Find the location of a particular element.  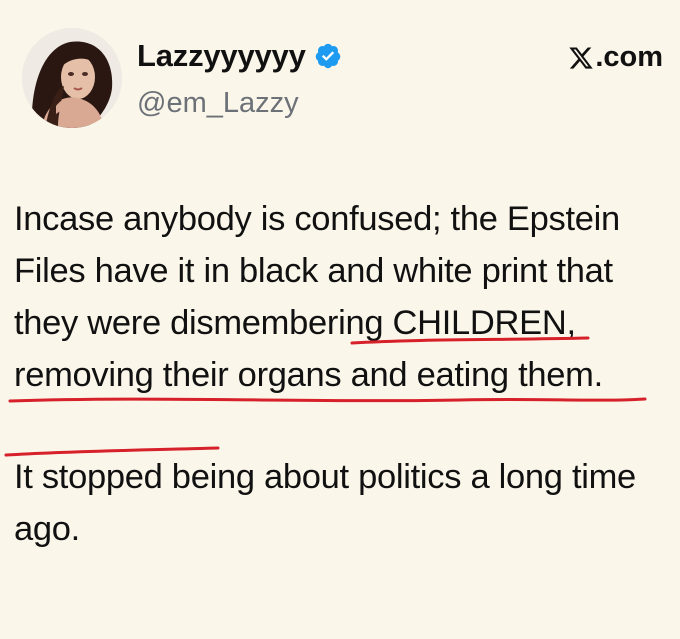

avatar is located at coordinates (72, 78).